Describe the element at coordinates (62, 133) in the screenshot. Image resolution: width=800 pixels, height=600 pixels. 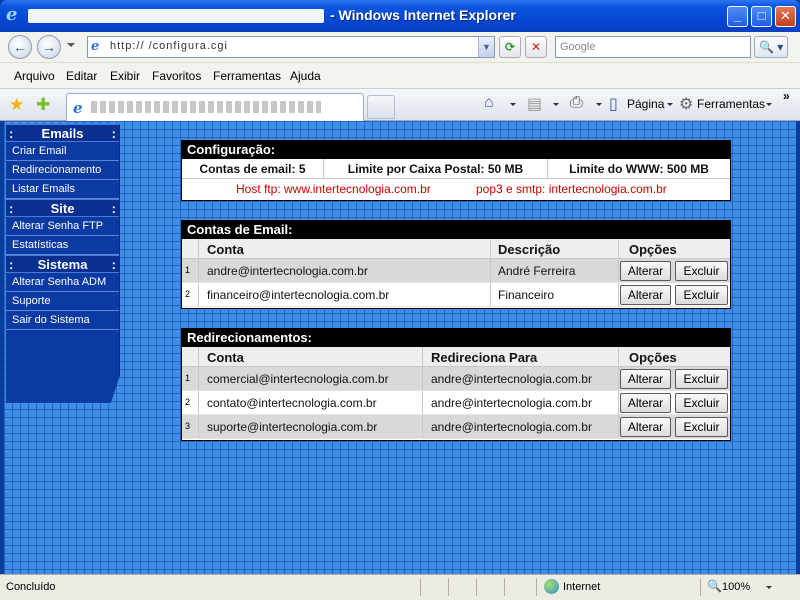
I see `sidebar-section-emails: Emails` at that location.